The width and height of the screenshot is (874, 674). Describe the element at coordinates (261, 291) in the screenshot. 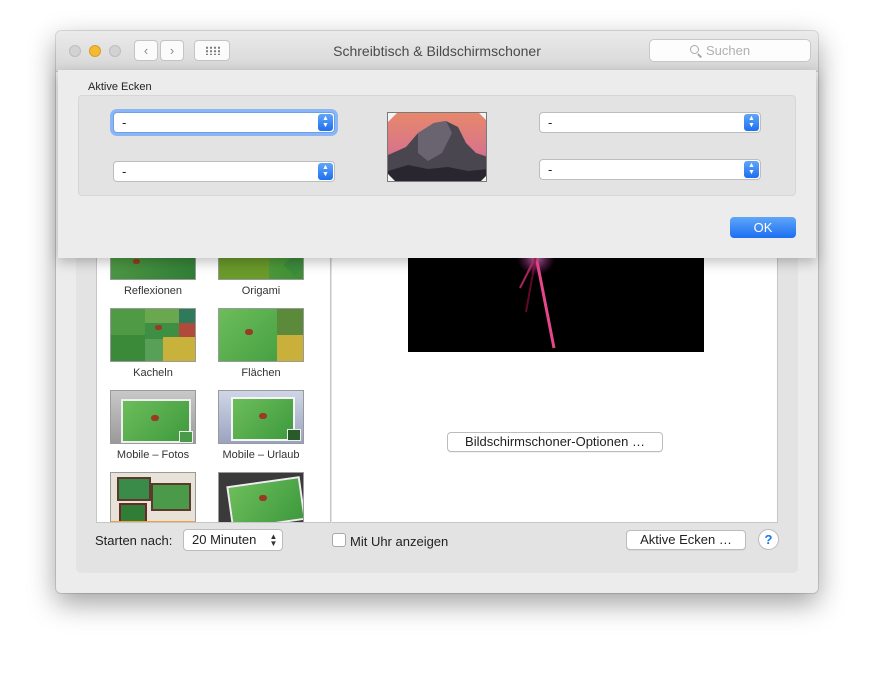

I see `screensaver-label: Origami` at that location.